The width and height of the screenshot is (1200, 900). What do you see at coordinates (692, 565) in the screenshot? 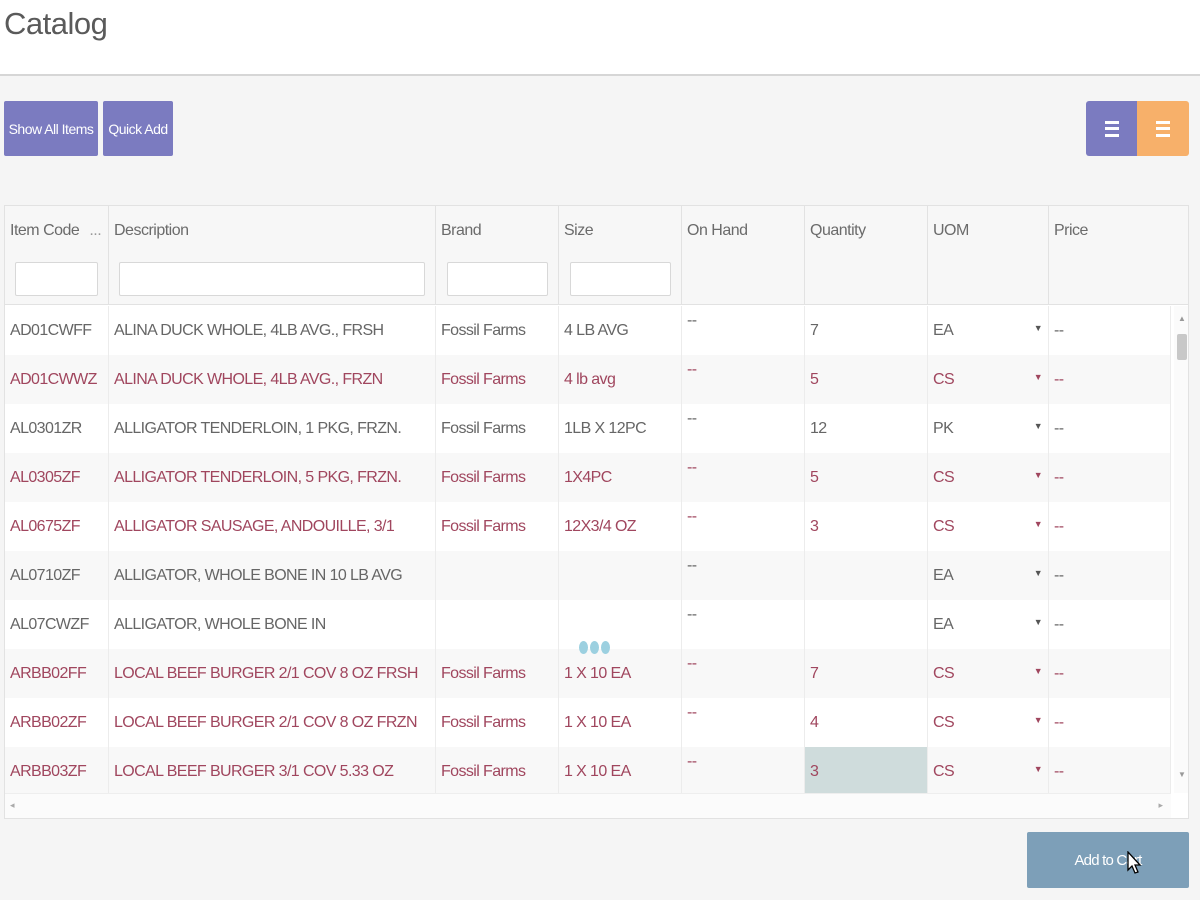
I see `cell-on-hand-text: --` at bounding box center [692, 565].